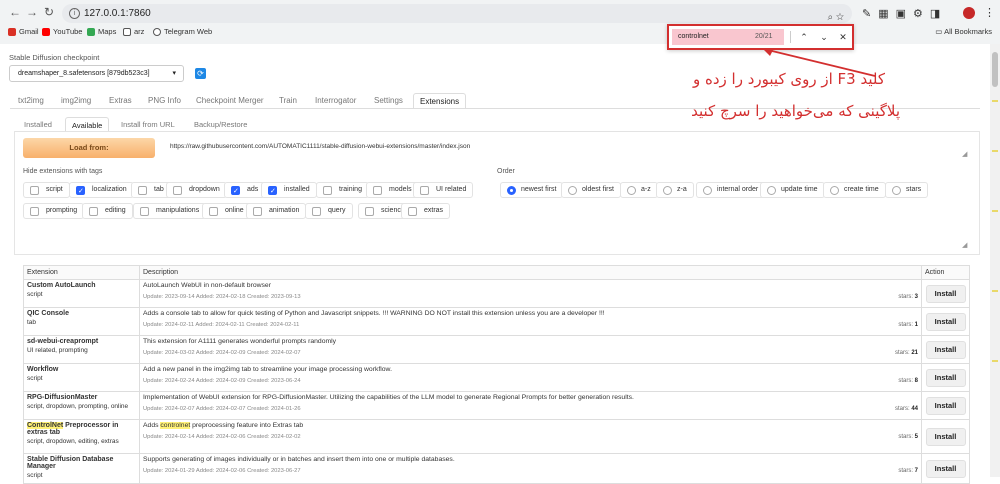 This screenshot has width=1000, height=484. I want to click on load-from-button: Load from:, so click(89, 148).